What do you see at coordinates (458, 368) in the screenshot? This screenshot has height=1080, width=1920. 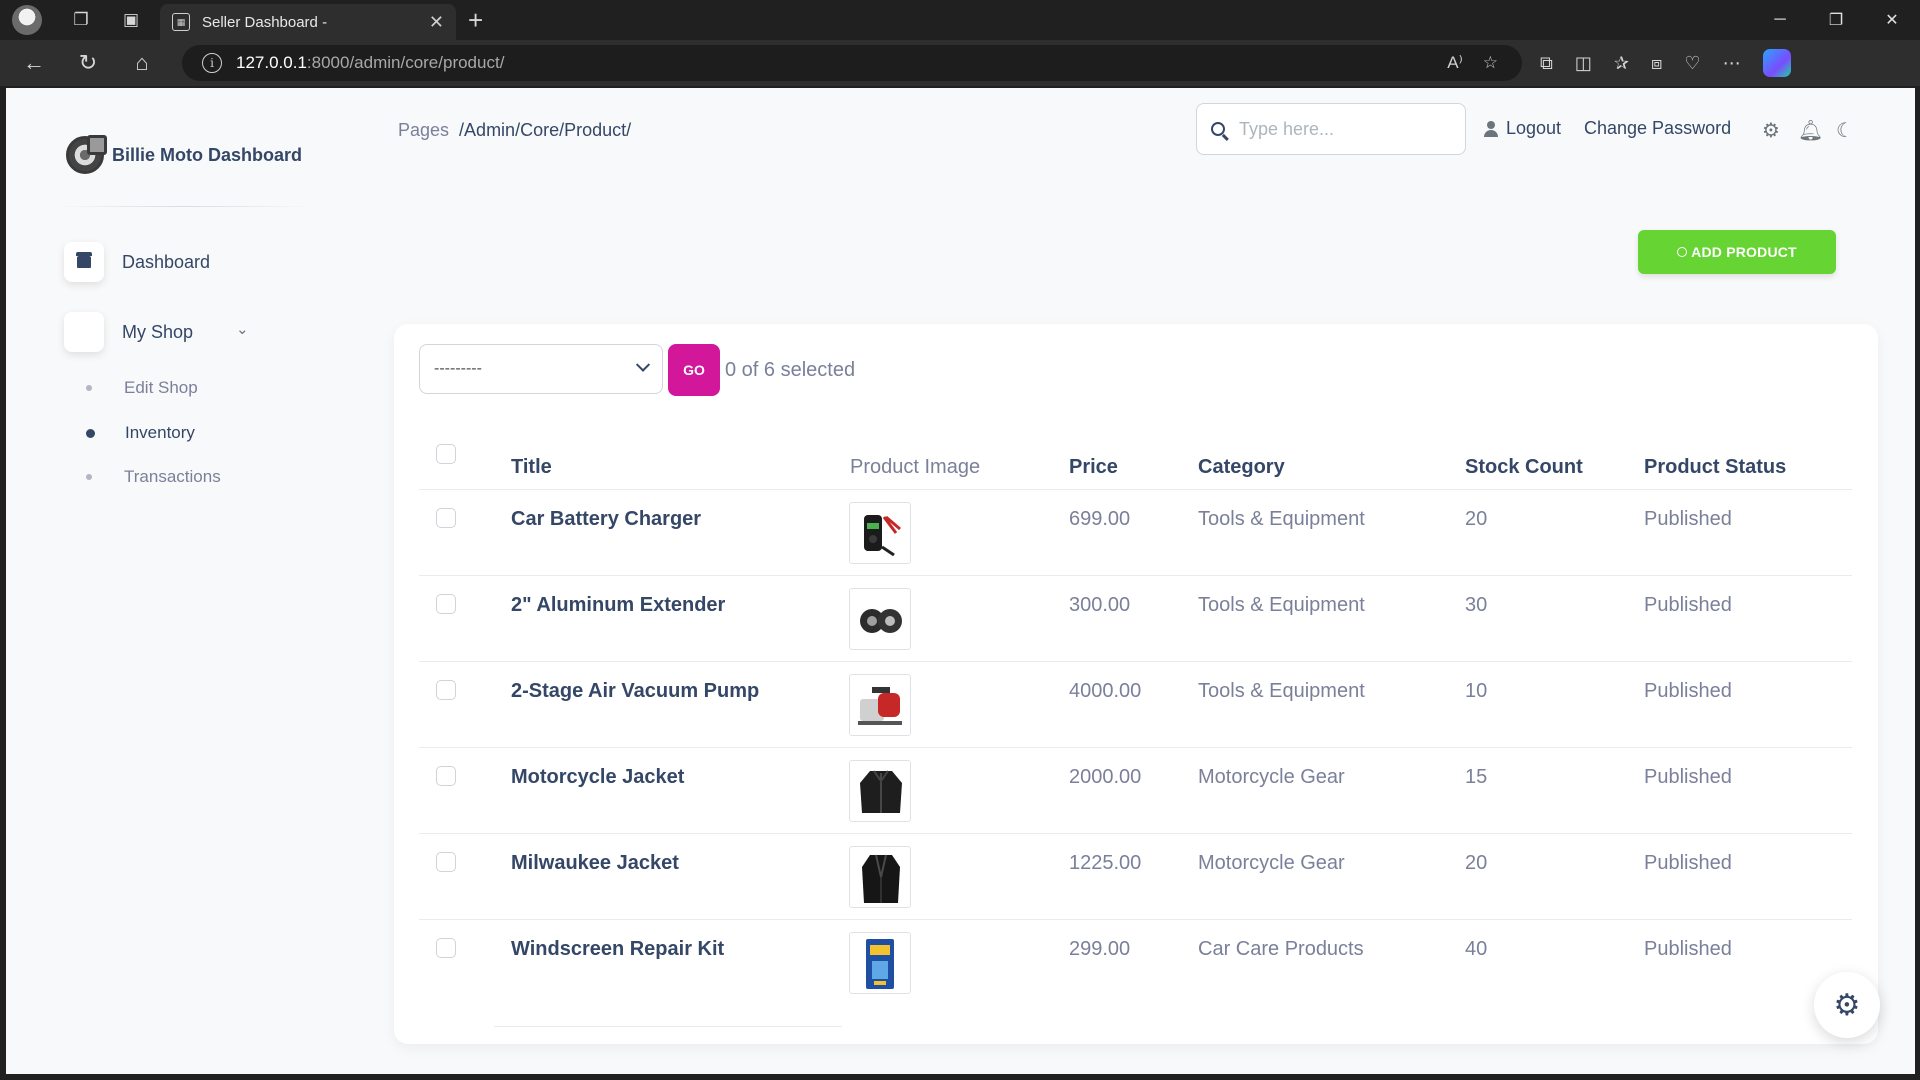 I see `bulk-action-value: ---------` at bounding box center [458, 368].